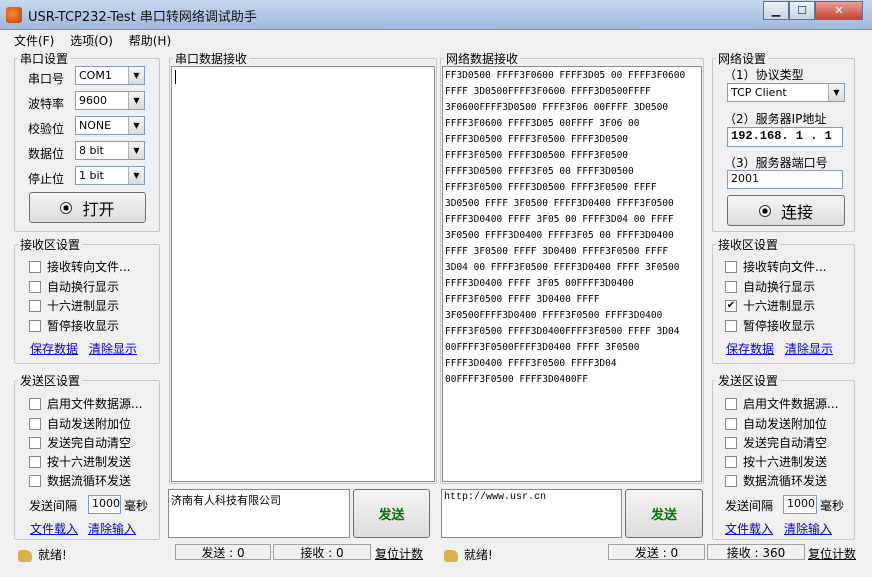 Image resolution: width=872 pixels, height=577 pixels. I want to click on parity-value: NONE, so click(95, 125).